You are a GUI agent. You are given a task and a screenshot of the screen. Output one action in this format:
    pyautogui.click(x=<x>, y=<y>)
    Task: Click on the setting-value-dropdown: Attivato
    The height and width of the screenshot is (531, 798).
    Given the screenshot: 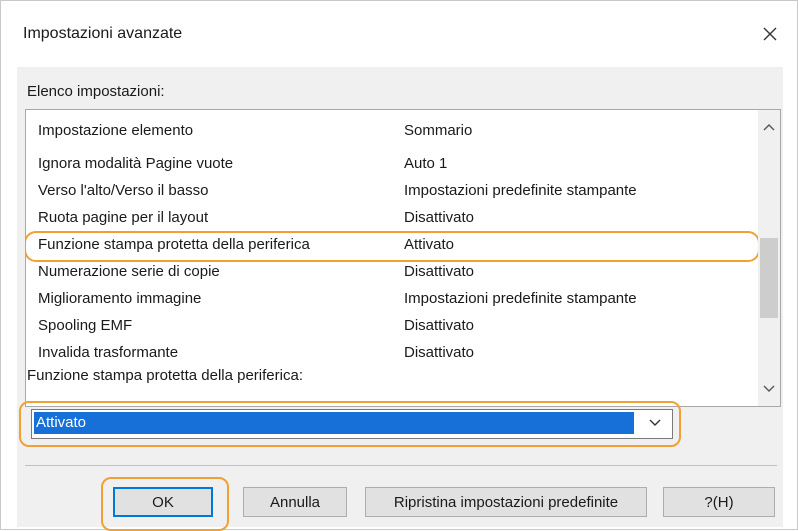 What is the action you would take?
    pyautogui.click(x=352, y=424)
    